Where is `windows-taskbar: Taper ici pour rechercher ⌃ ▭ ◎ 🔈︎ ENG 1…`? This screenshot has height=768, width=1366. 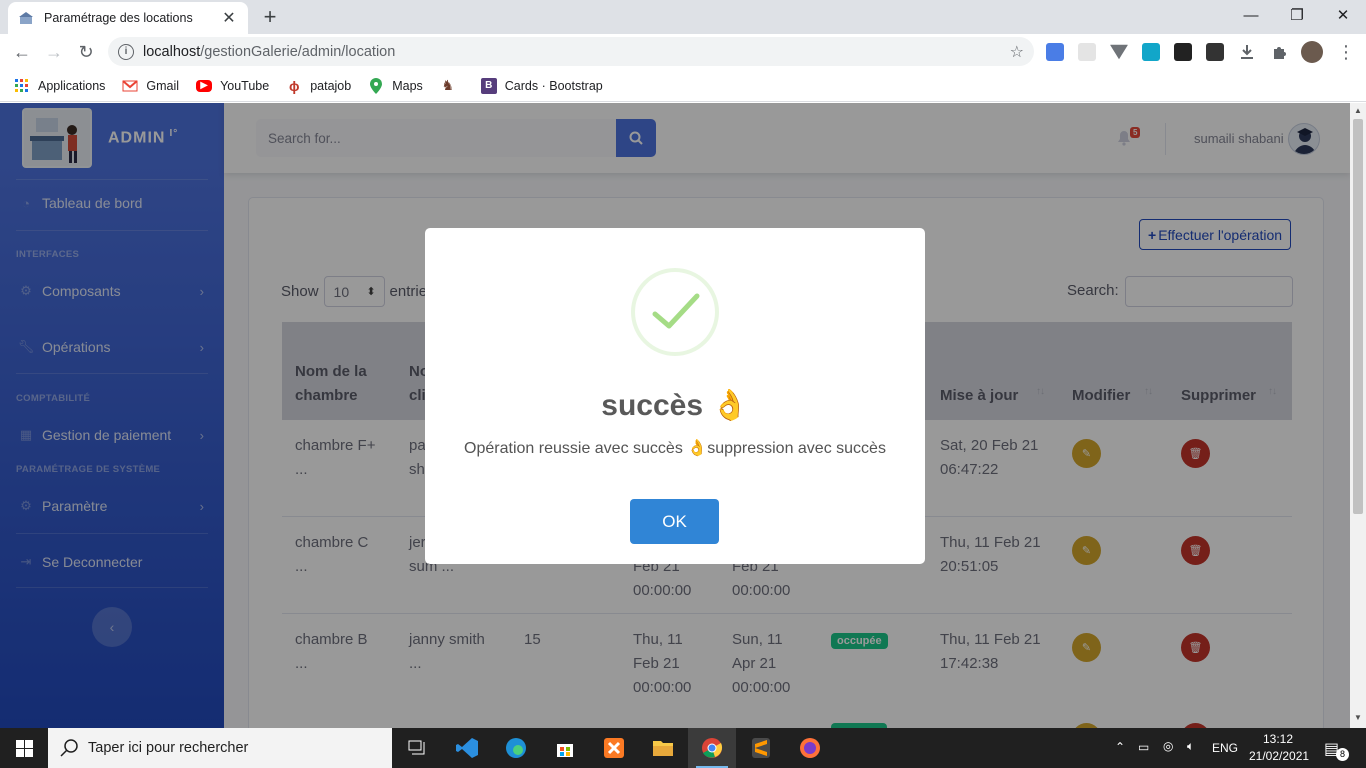
windows-taskbar: Taper ici pour rechercher ⌃ ▭ ◎ 🔈︎ ENG 1… is located at coordinates (683, 748).